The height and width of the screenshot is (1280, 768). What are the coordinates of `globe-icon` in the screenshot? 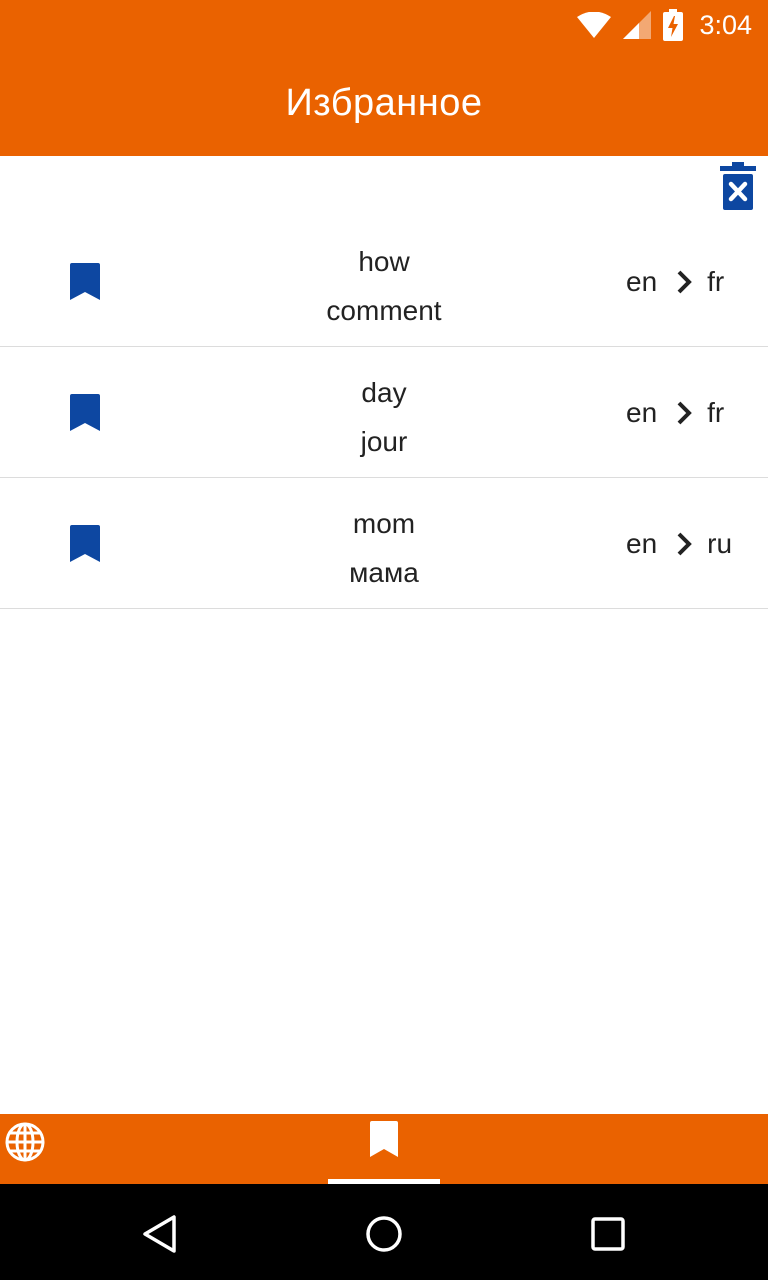 It's located at (25, 1142).